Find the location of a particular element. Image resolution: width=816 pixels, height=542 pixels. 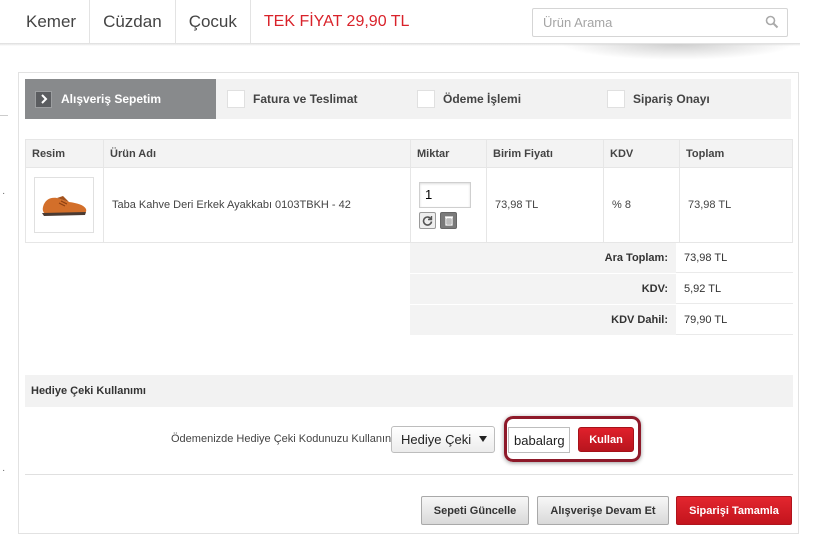

step-order-confirmation: Sipariş Onayı is located at coordinates (691, 99).